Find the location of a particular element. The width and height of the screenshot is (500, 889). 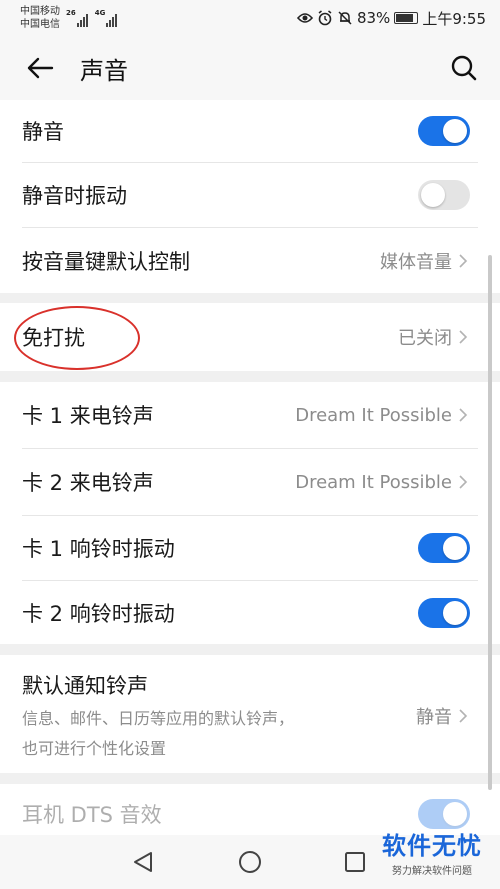

circle-home-icon is located at coordinates (250, 862).